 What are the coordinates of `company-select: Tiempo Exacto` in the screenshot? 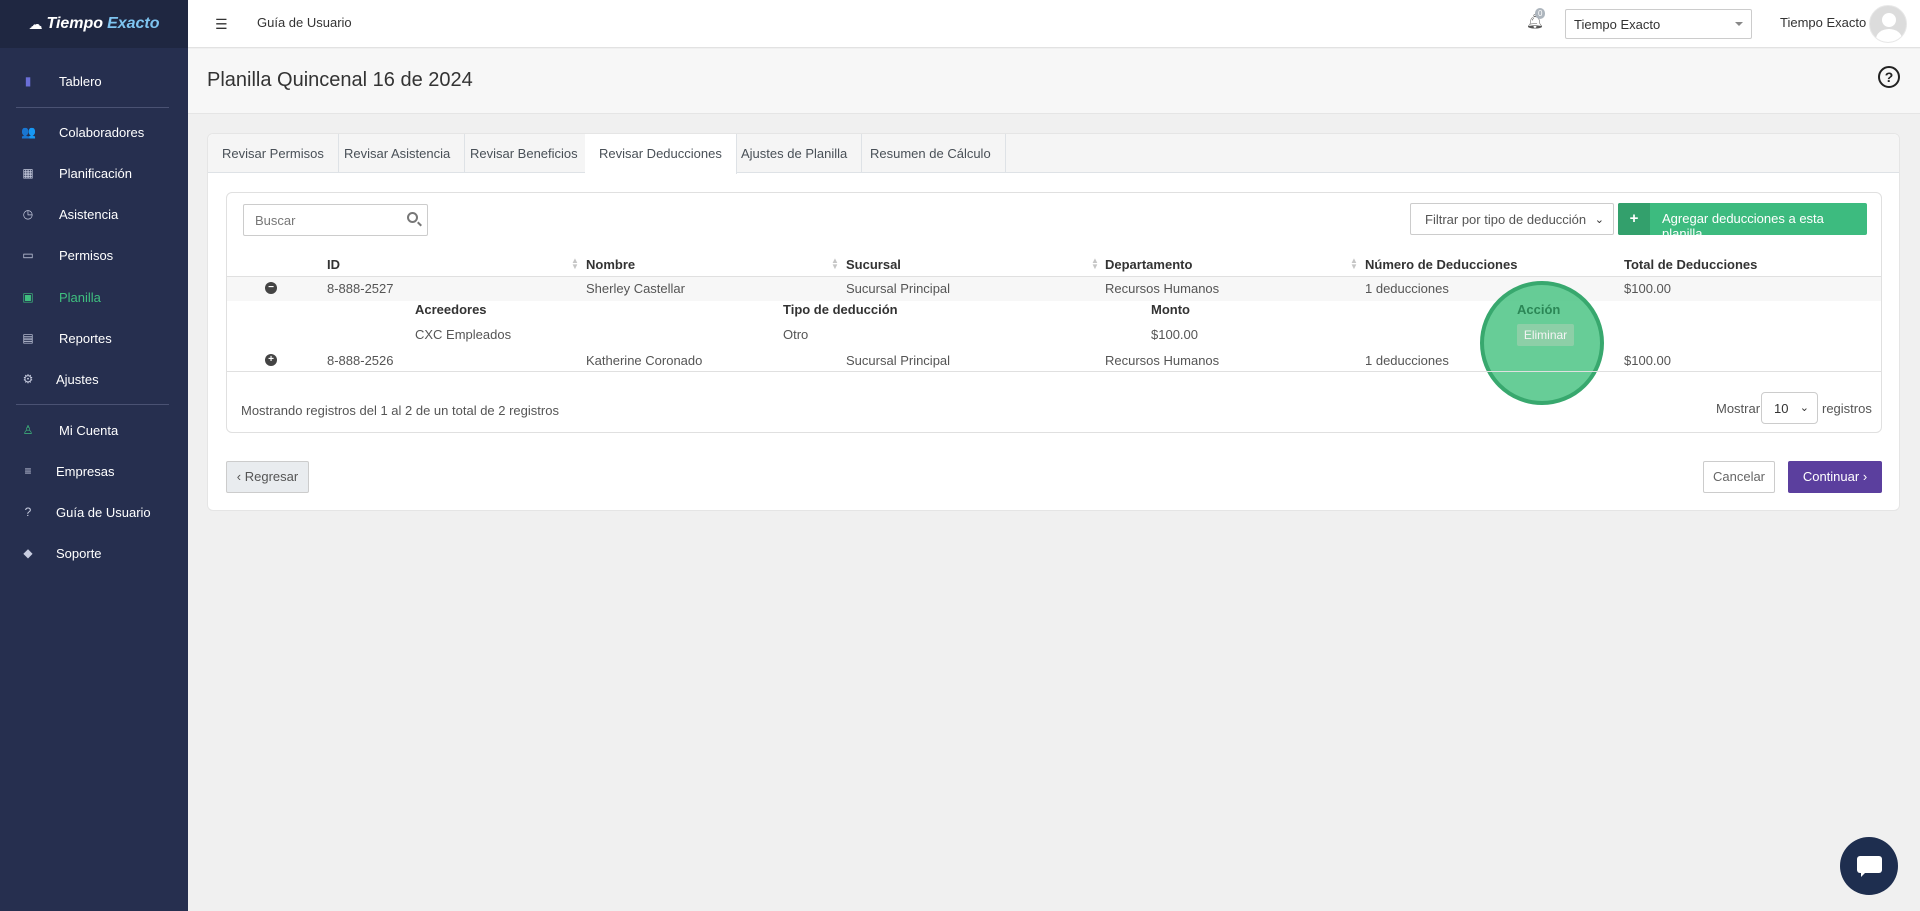 It's located at (1658, 24).